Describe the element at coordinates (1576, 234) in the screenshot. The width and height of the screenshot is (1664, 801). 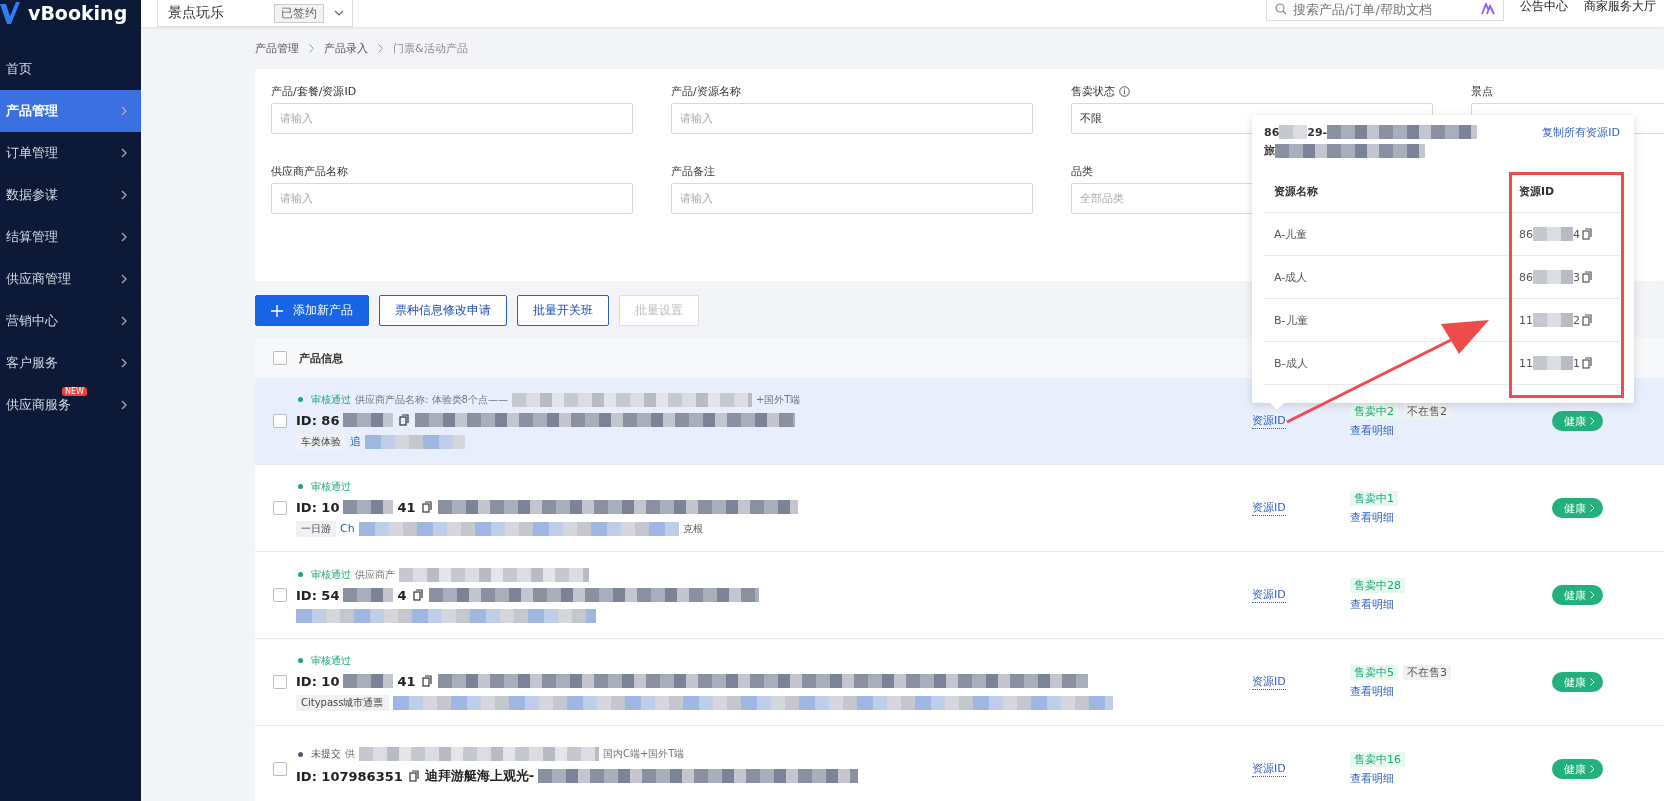
I see `resource-id: 4` at that location.